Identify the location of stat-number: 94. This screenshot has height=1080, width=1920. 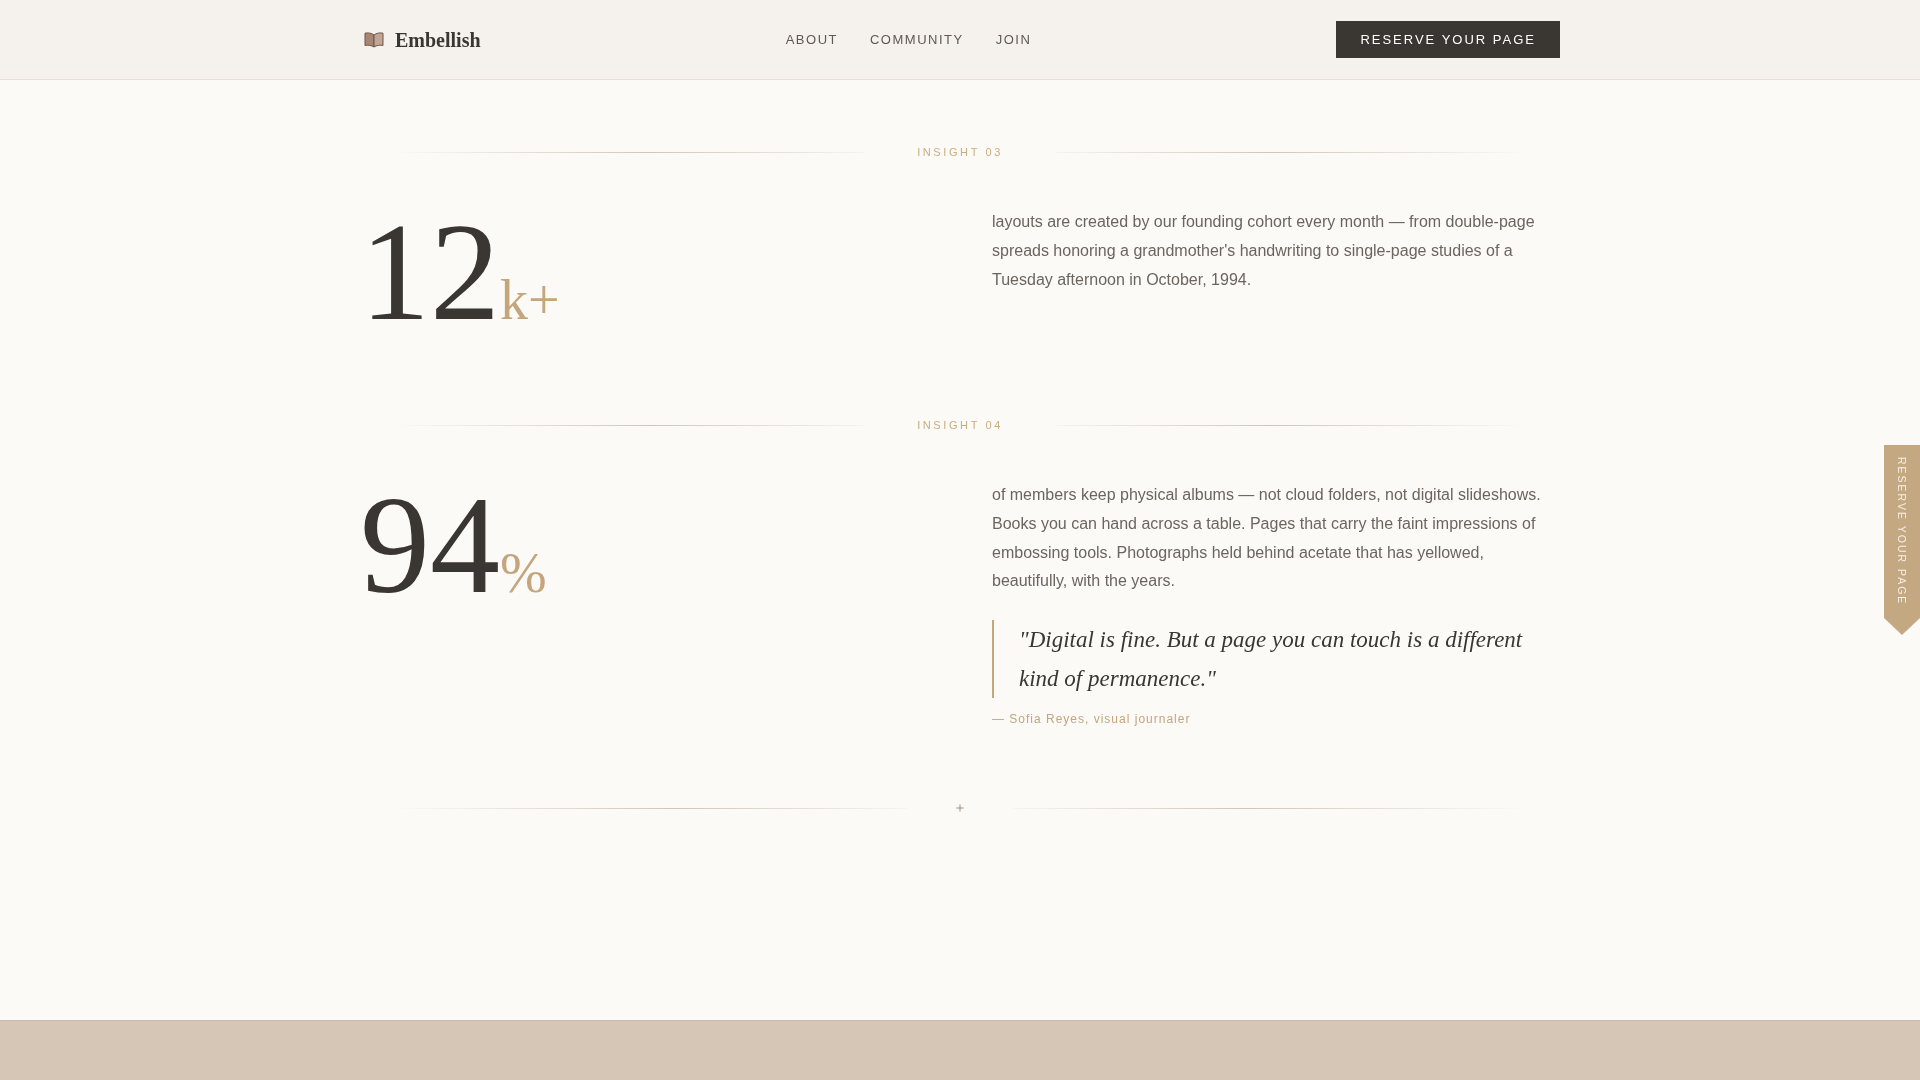
(430, 544).